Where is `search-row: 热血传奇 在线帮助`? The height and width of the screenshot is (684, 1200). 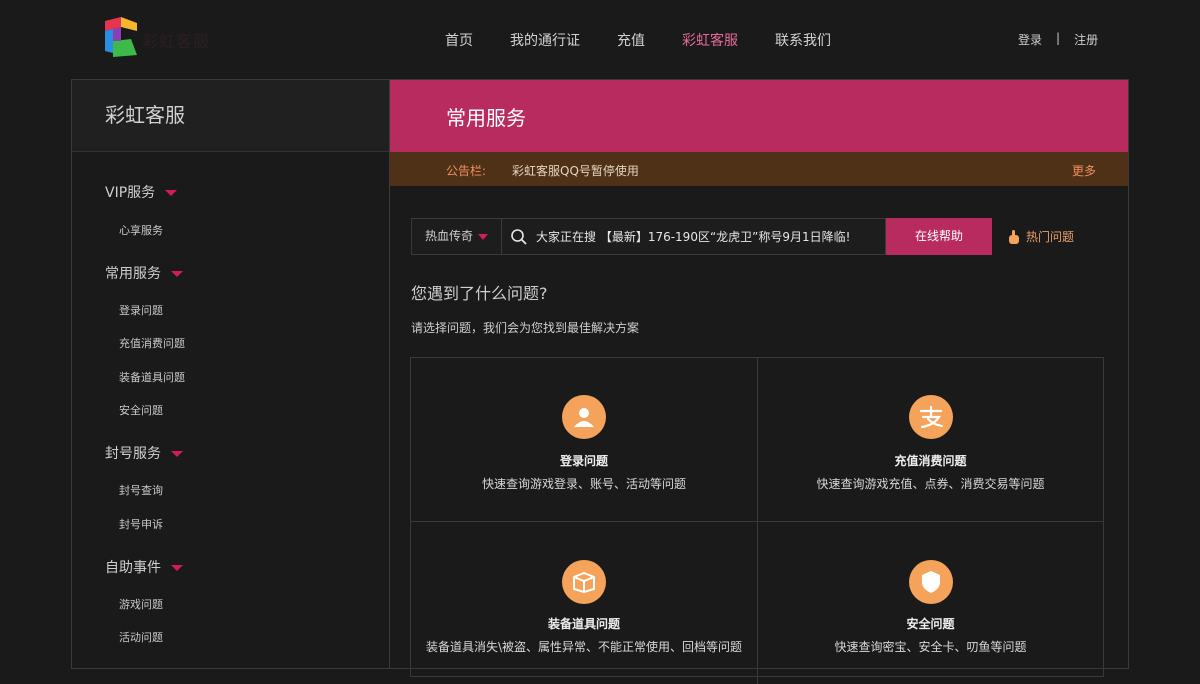 search-row: 热血传奇 在线帮助 is located at coordinates (701, 236).